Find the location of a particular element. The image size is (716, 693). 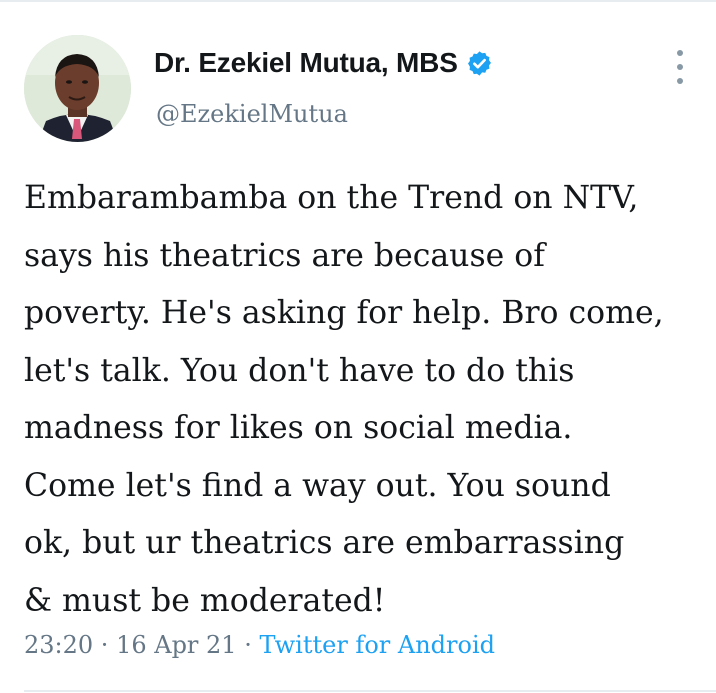

tweet-time: 23:20 is located at coordinates (58, 645).